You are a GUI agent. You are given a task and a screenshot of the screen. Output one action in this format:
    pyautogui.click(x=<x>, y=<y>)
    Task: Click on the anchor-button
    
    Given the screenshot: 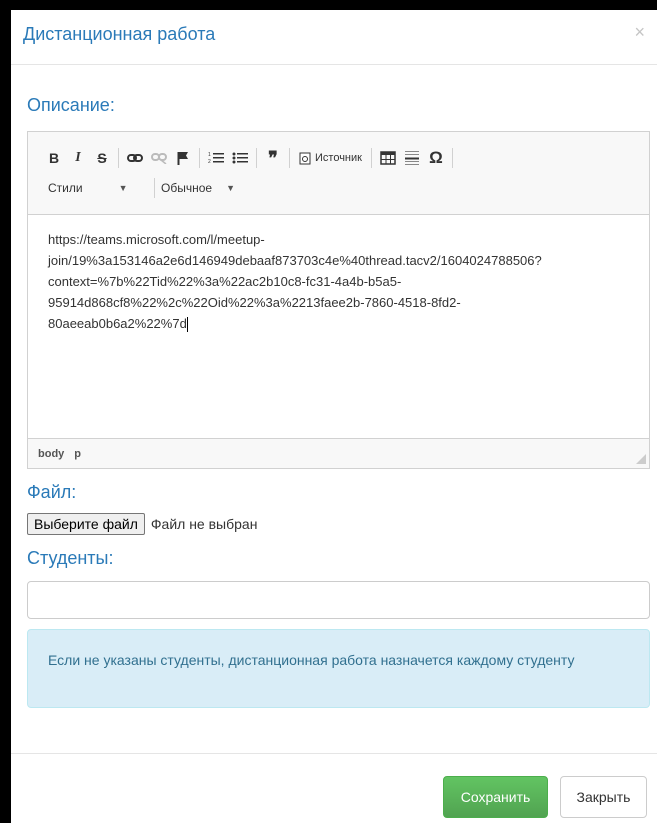 What is the action you would take?
    pyautogui.click(x=183, y=158)
    